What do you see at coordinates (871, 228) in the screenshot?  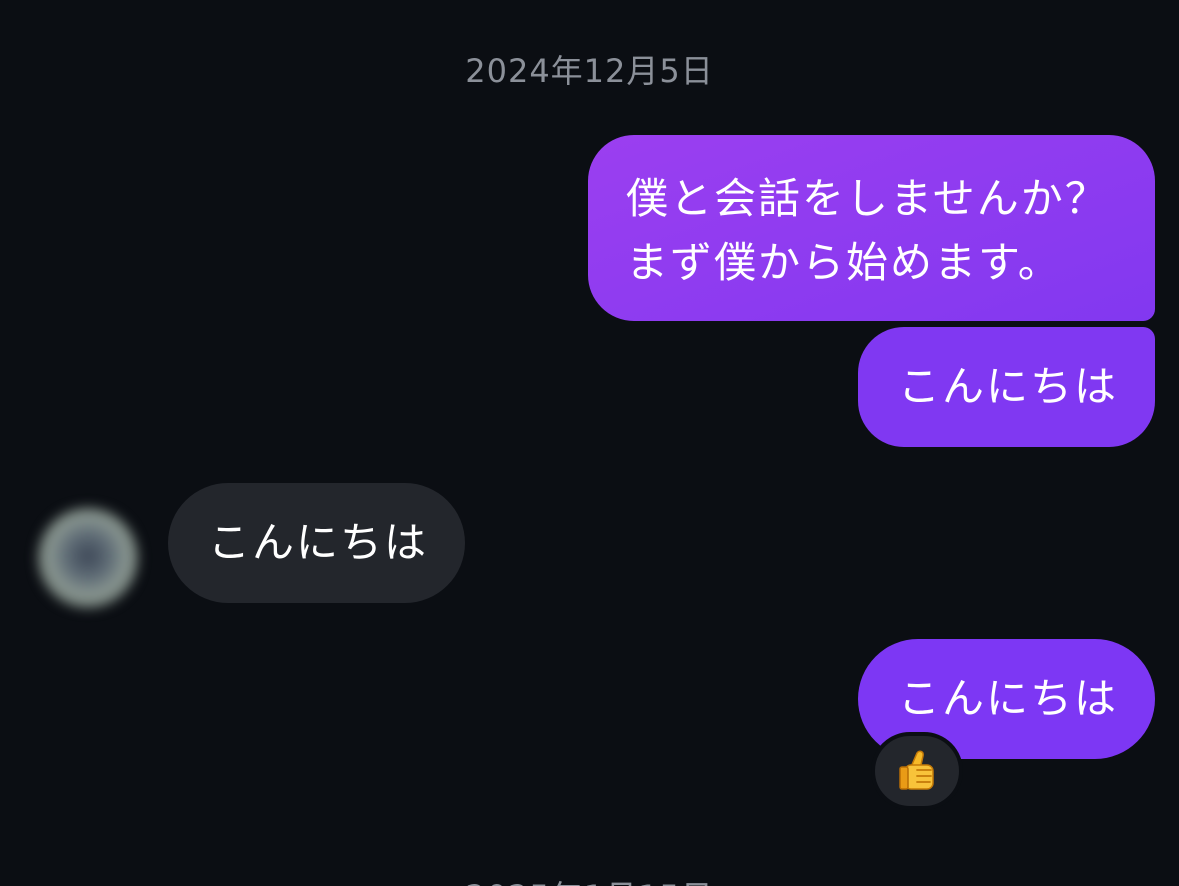 I see `sent-message-bubble: 僕と会話をしませんか？ まず僕から始めます。` at bounding box center [871, 228].